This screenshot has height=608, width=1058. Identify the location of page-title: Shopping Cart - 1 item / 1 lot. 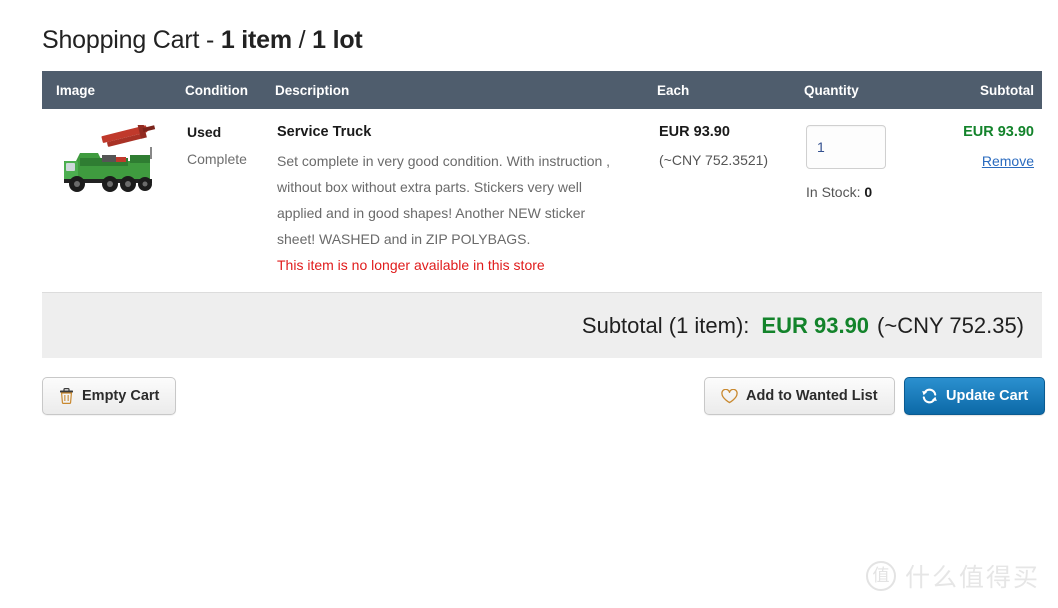
(202, 40).